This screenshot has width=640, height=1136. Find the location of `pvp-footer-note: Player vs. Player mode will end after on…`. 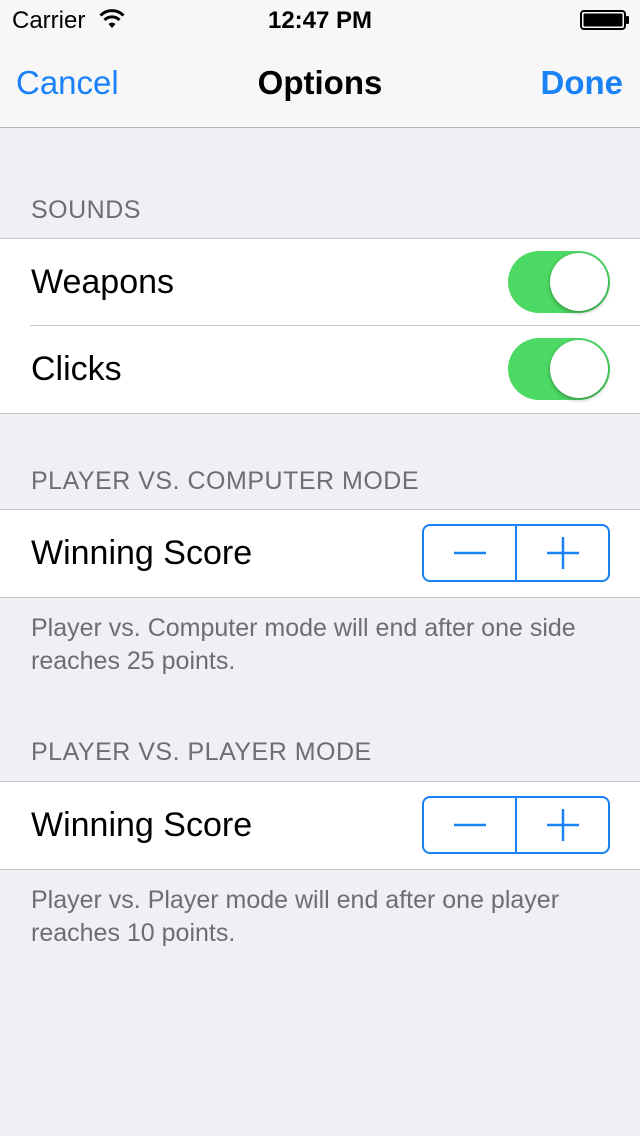

pvp-footer-note: Player vs. Player mode will end after on… is located at coordinates (295, 916).